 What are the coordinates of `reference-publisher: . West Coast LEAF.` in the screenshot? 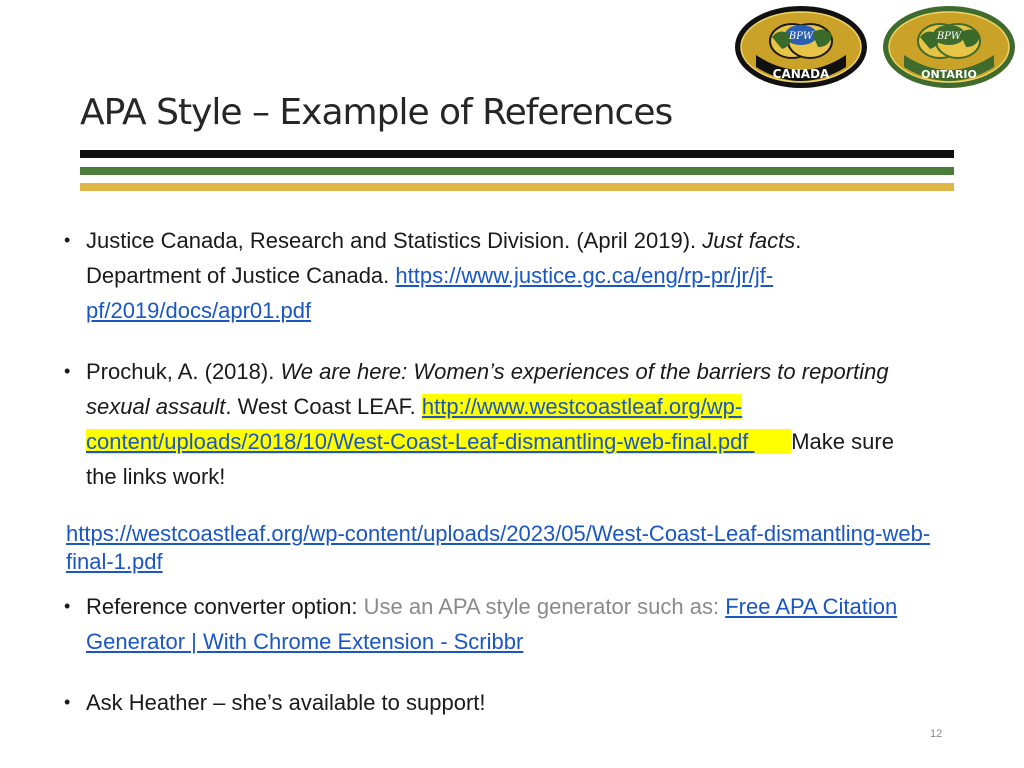 It's located at (323, 406).